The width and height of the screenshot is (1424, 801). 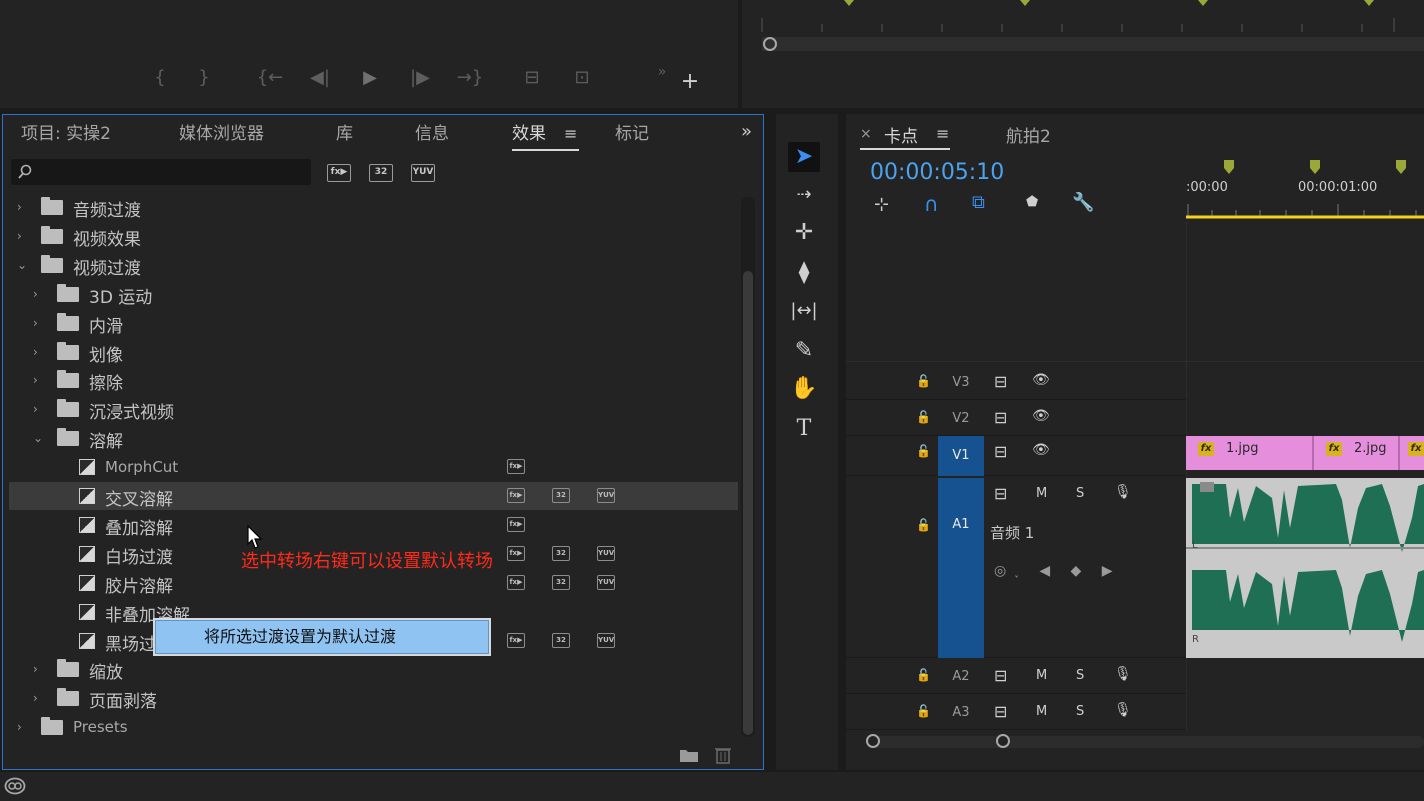 I want to click on selection-tool-icon: ➤, so click(x=804, y=157).